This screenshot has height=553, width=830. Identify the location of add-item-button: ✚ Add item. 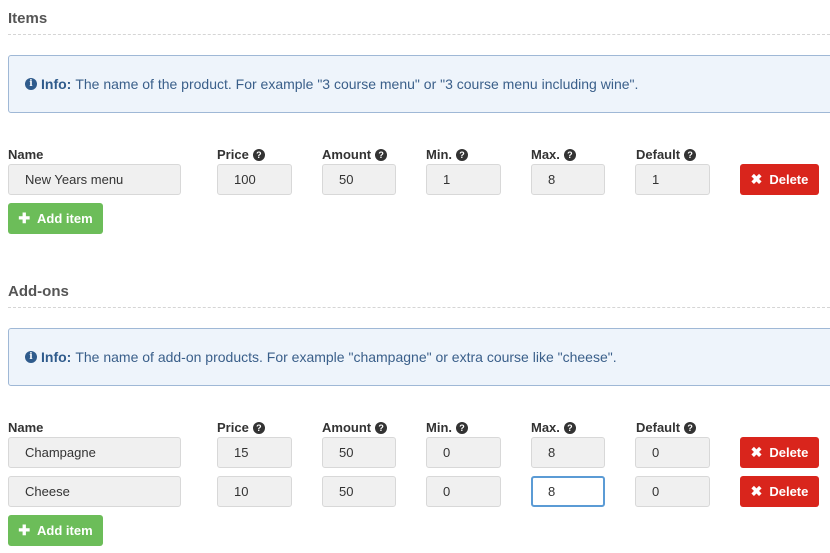
(55, 218).